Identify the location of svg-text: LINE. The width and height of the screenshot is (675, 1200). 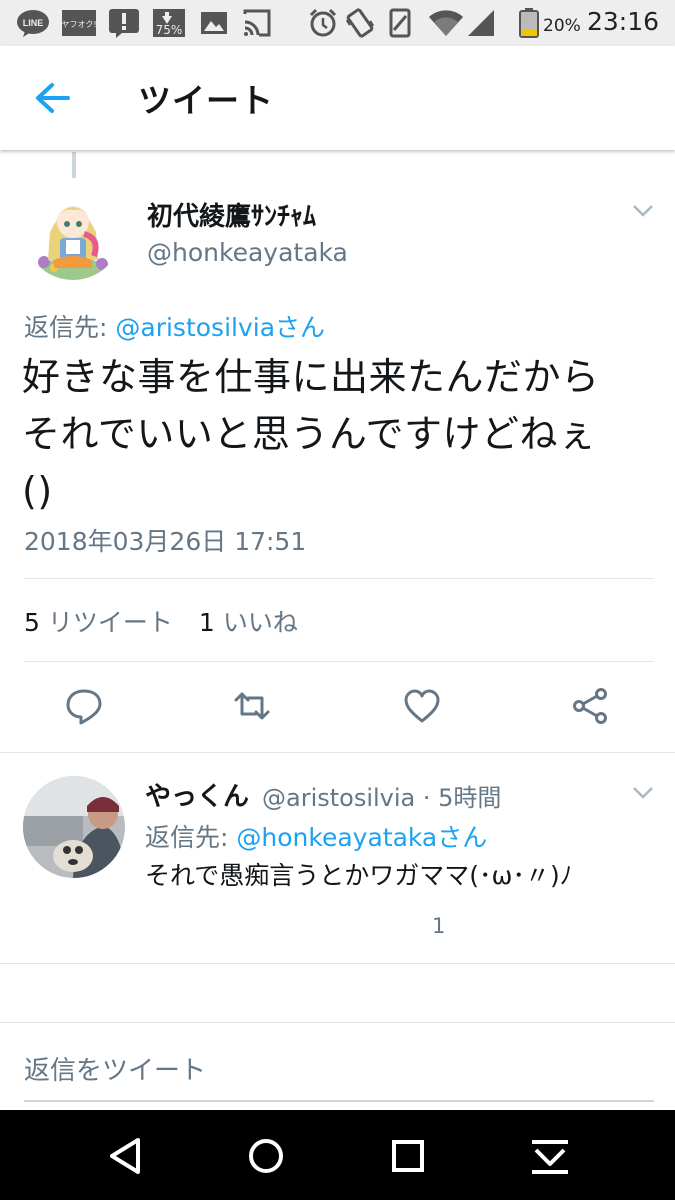
(33, 23).